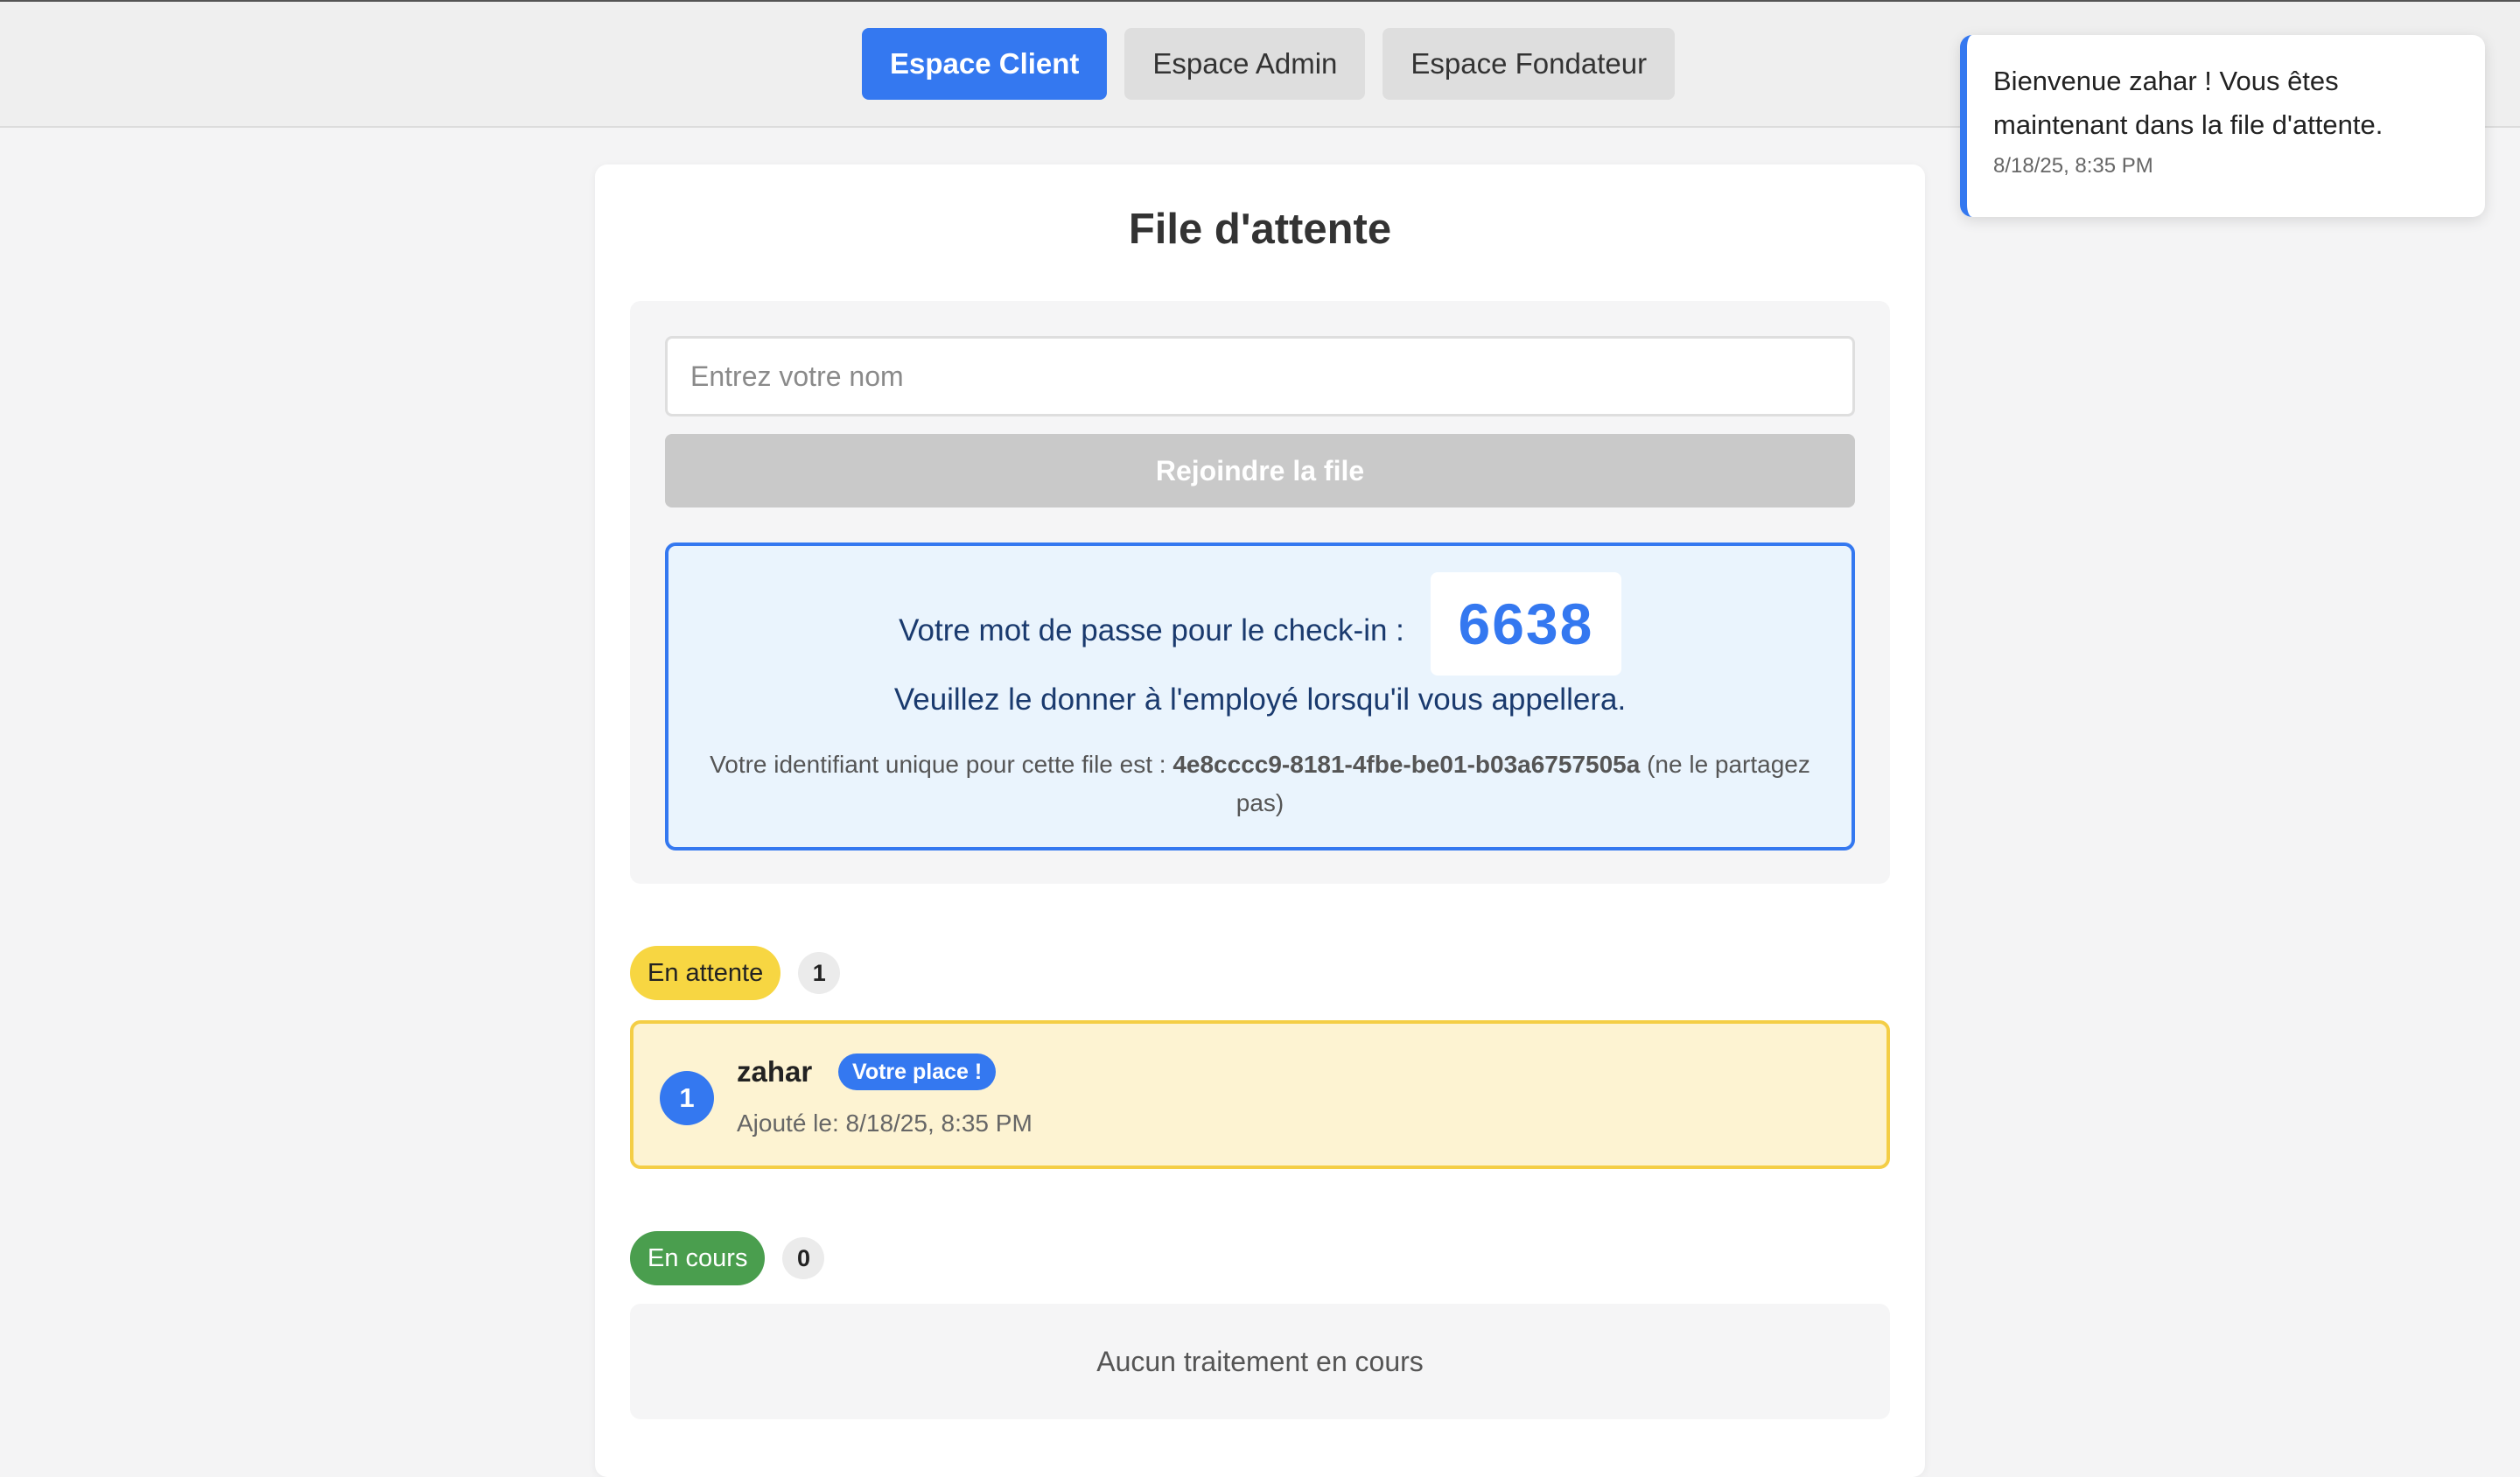  What do you see at coordinates (2073, 166) in the screenshot?
I see `notification-time: 8/18/25, 8:35 PM` at bounding box center [2073, 166].